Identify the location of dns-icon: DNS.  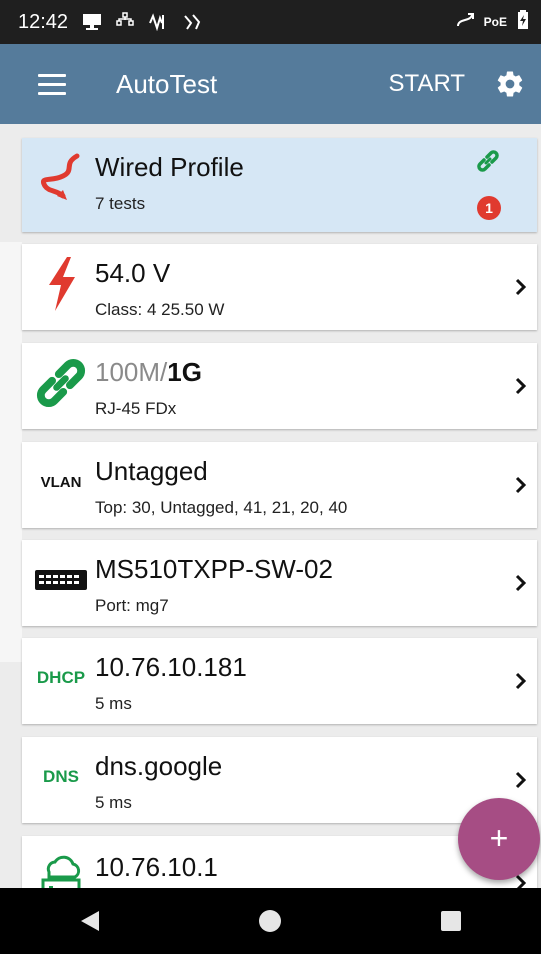
(61, 776).